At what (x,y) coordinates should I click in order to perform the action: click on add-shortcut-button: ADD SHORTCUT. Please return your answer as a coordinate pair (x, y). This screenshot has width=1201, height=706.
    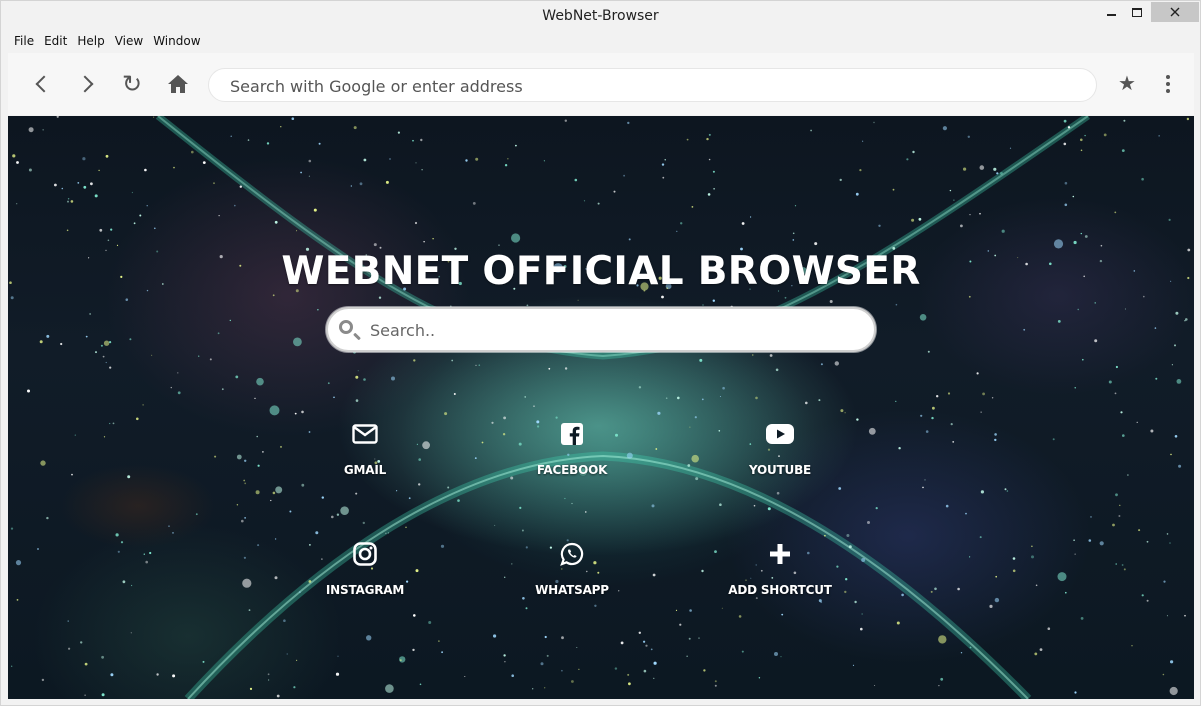
    Looking at the image, I should click on (780, 568).